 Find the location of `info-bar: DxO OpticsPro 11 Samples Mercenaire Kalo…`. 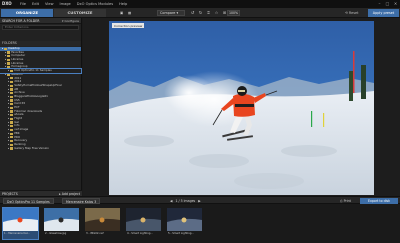

info-bar: DxO OpticsPro 11 Samples Mercenaire Kalo… is located at coordinates (200, 200).